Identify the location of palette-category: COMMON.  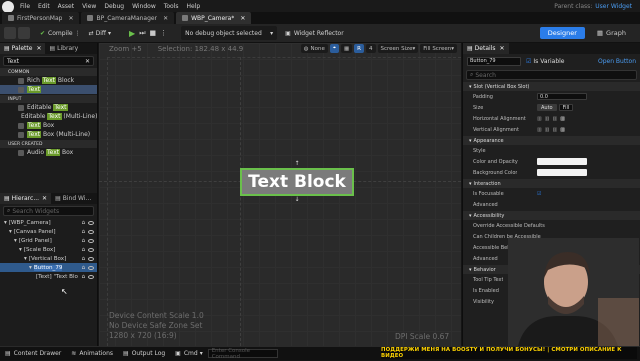
(48, 72).